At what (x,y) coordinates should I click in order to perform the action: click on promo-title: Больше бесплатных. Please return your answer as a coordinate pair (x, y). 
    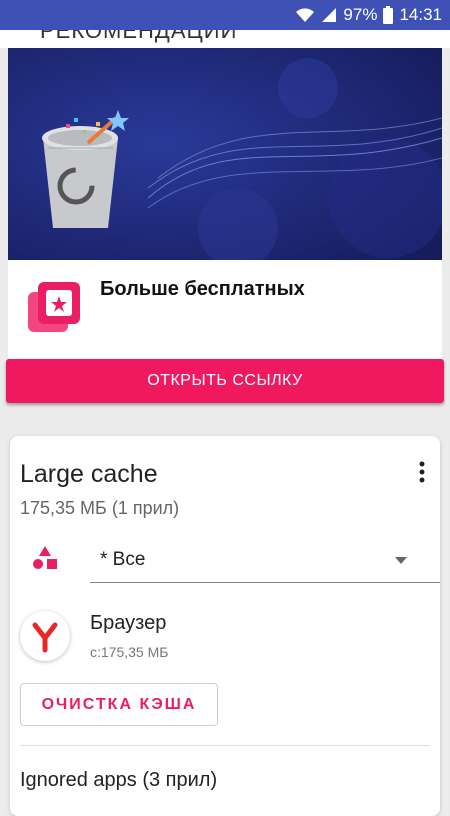
    Looking at the image, I should click on (202, 289).